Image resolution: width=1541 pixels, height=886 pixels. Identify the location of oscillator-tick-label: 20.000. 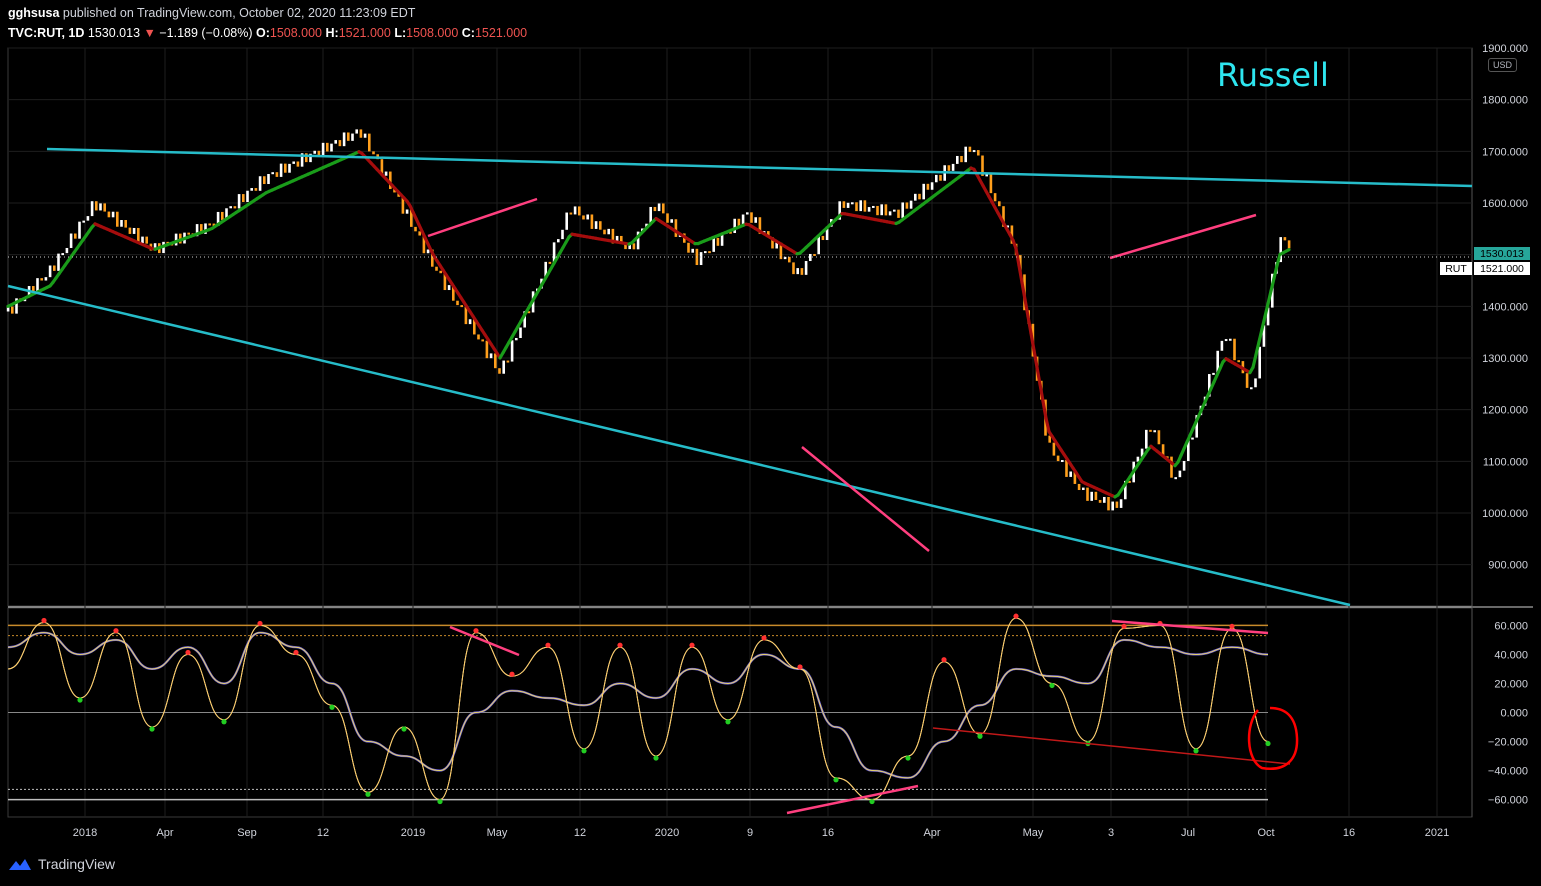
(1511, 684).